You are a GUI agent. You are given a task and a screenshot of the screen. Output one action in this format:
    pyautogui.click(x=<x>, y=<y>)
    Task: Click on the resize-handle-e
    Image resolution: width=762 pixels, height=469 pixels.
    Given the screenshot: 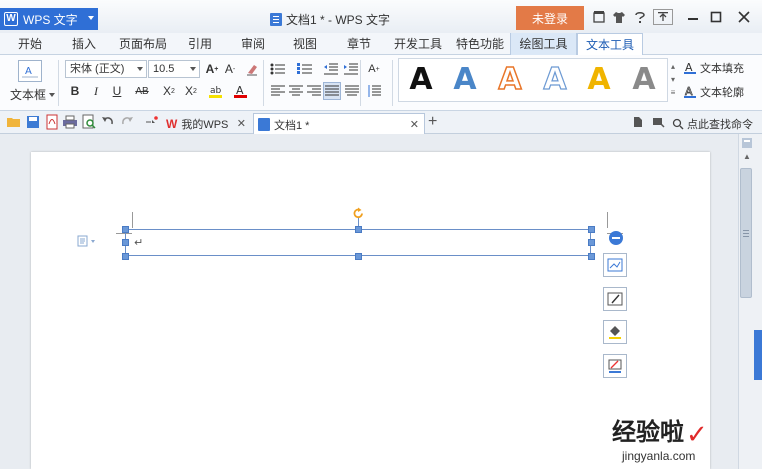 What is the action you would take?
    pyautogui.click(x=591, y=242)
    